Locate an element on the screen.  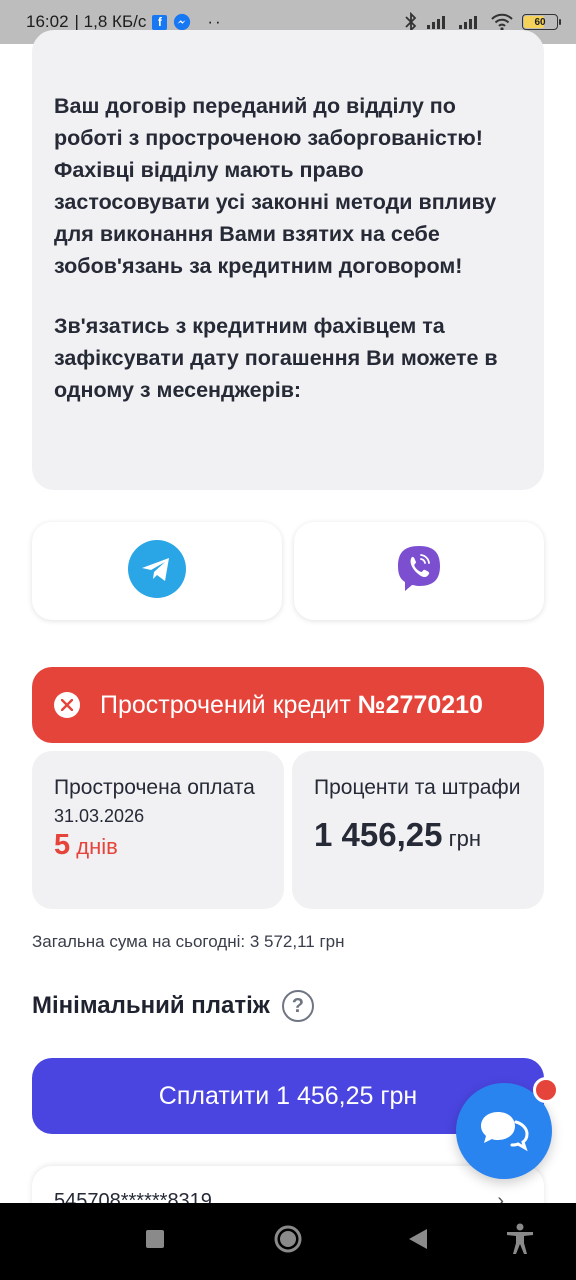
penalty-amount: 1 456,25 грн is located at coordinates (418, 835).